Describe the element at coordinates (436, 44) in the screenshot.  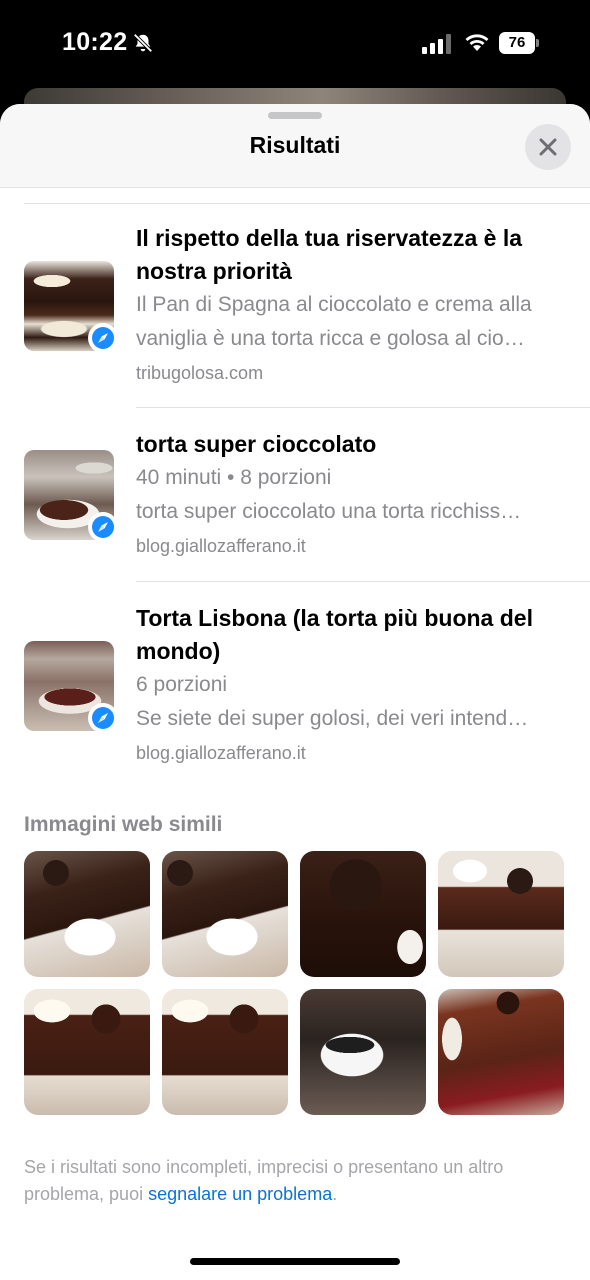
I see `signal-icon` at that location.